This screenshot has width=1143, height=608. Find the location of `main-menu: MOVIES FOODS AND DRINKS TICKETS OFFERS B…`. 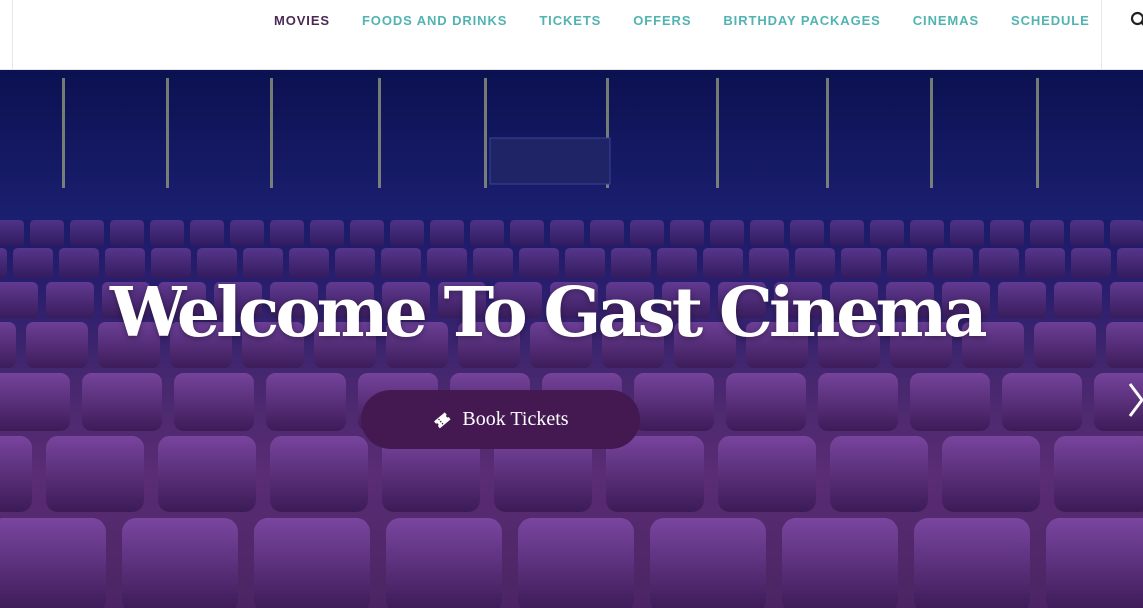

main-menu: MOVIES FOODS AND DRINKS TICKETS OFFERS B… is located at coordinates (682, 20).